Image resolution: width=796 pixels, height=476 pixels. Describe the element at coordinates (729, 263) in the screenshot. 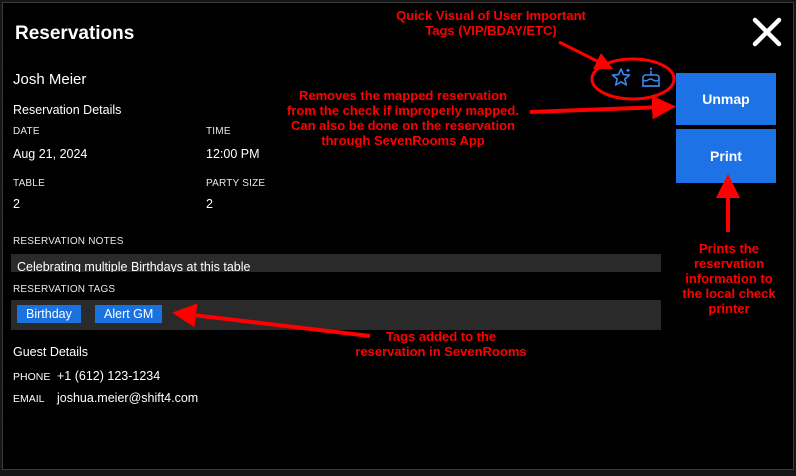

I see `annotation-print-line2: reservation` at that location.